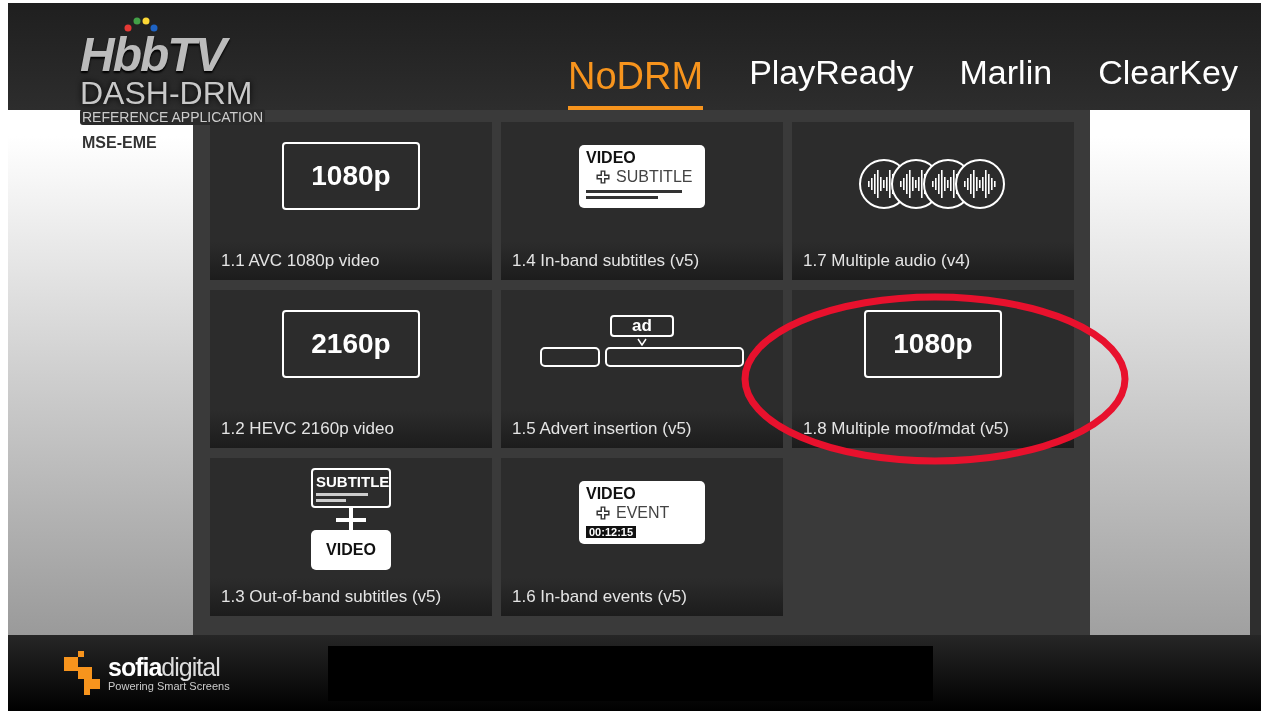  I want to click on test-tile: 1.7 Multiple audio (v4), so click(933, 201).